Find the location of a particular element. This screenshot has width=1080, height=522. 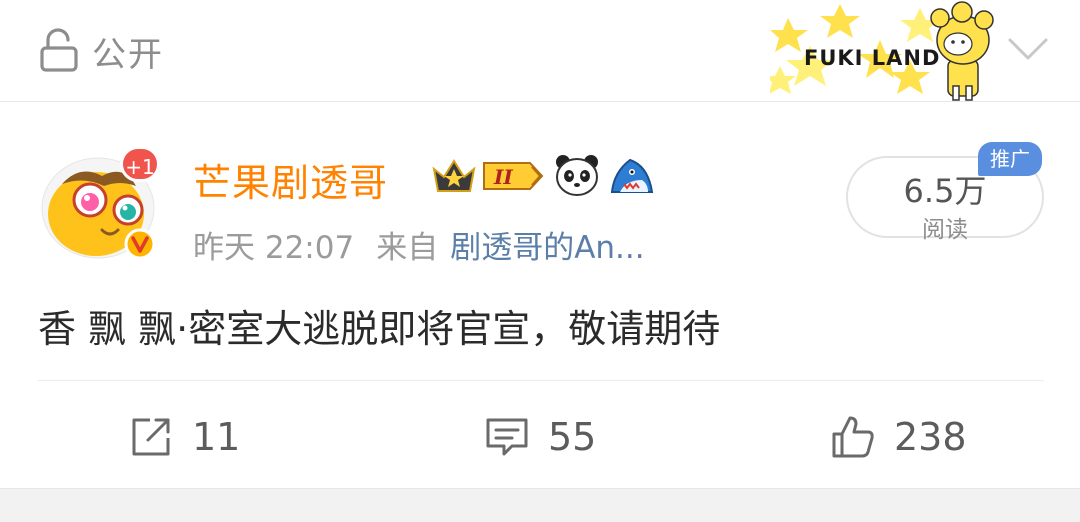

comment-icon is located at coordinates (507, 437).